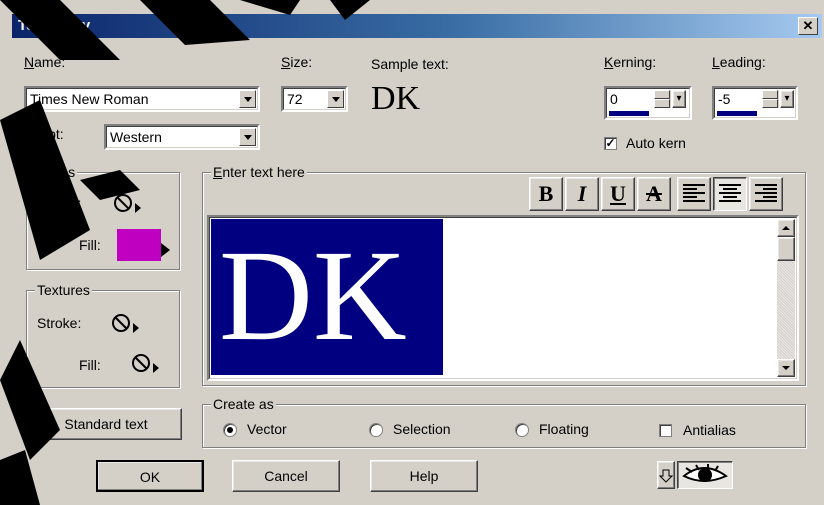 The width and height of the screenshot is (824, 505). I want to click on kerning-field: 0 ▾, so click(648, 103).